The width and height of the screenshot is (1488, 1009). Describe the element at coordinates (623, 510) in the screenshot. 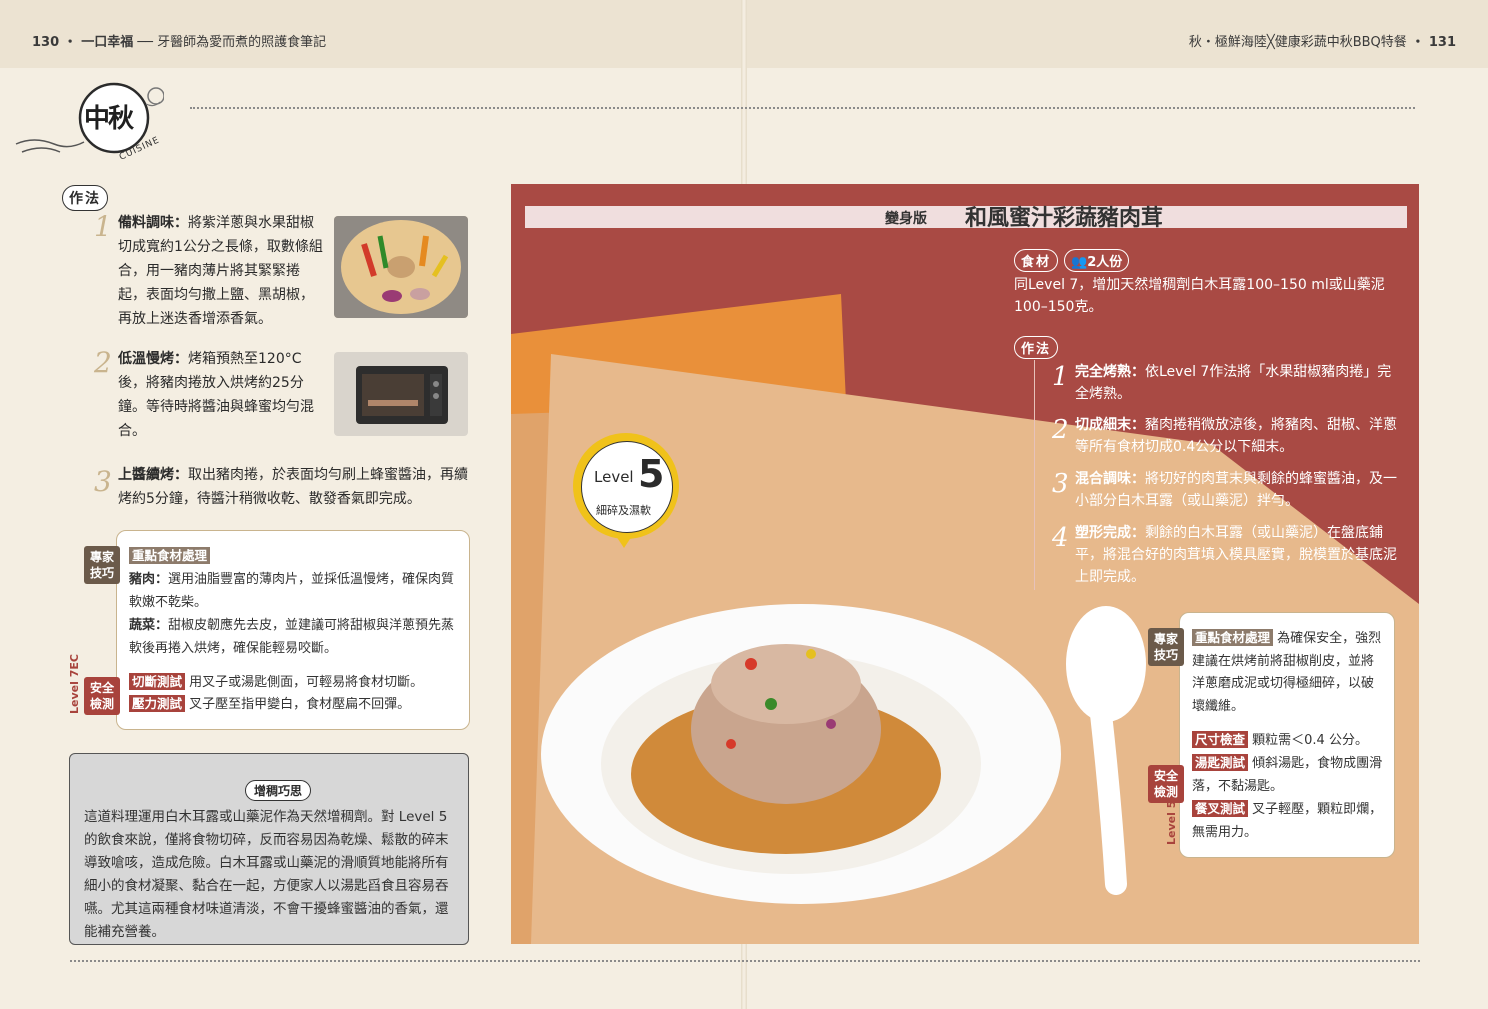

I see `level-description: 細碎及濕軟` at that location.